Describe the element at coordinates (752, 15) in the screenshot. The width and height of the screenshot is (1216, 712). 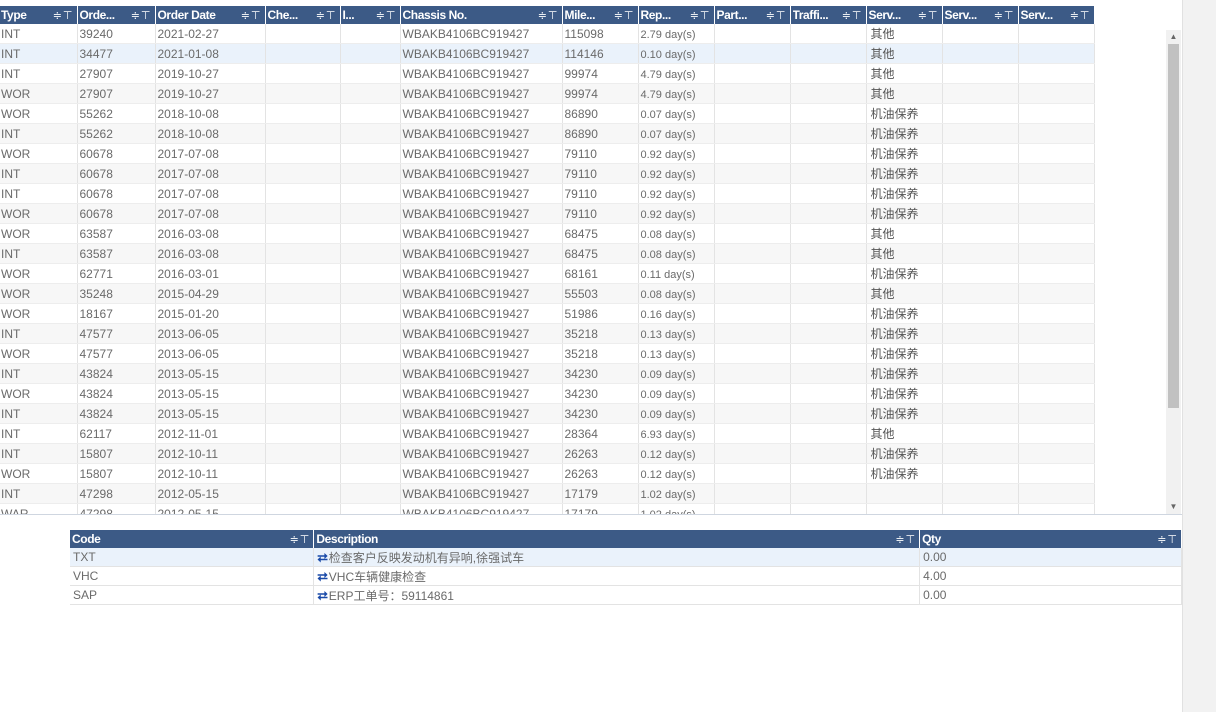
I see `orders_grid-header-9: Part... ≑⊤` at that location.